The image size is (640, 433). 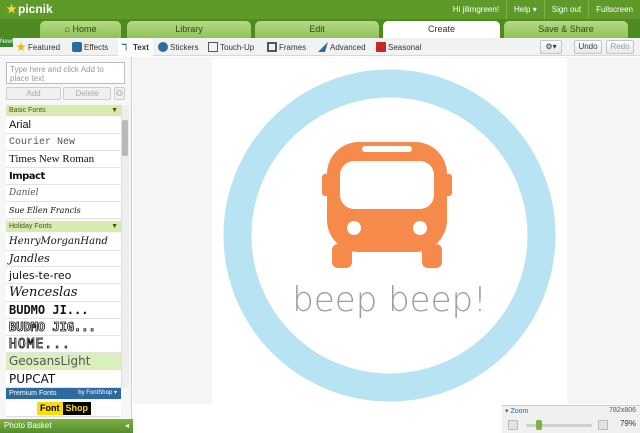 What do you see at coordinates (63, 259) in the screenshot?
I see `font-item-jandles: Jandles` at bounding box center [63, 259].